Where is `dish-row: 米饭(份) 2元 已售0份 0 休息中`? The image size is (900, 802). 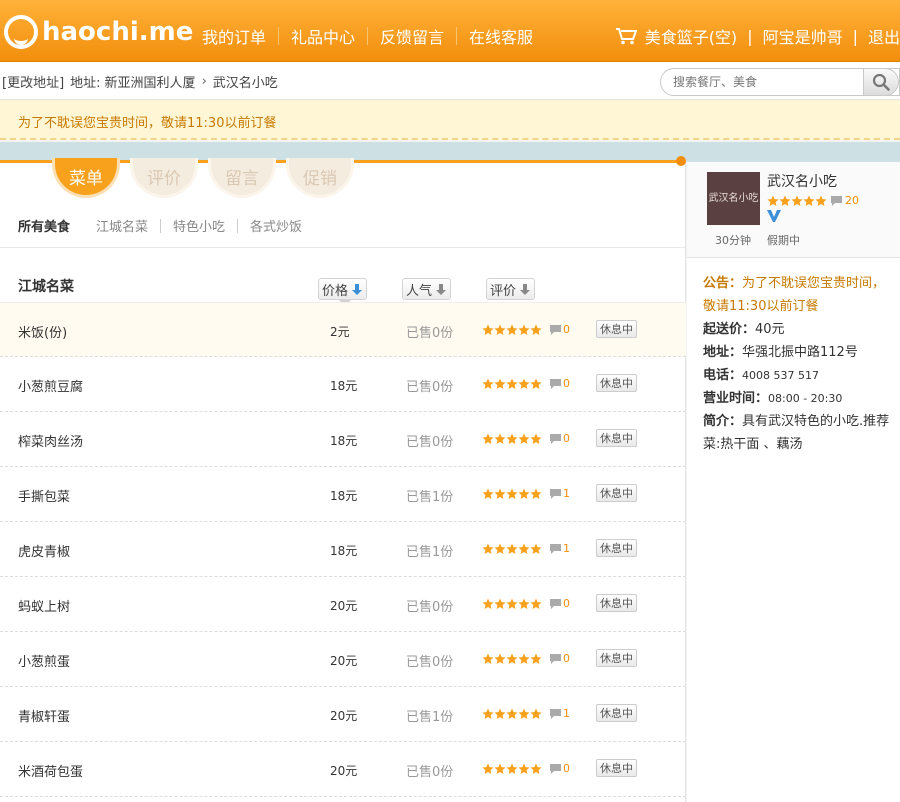 dish-row: 米饭(份) 2元 已售0份 0 休息中 is located at coordinates (343, 329).